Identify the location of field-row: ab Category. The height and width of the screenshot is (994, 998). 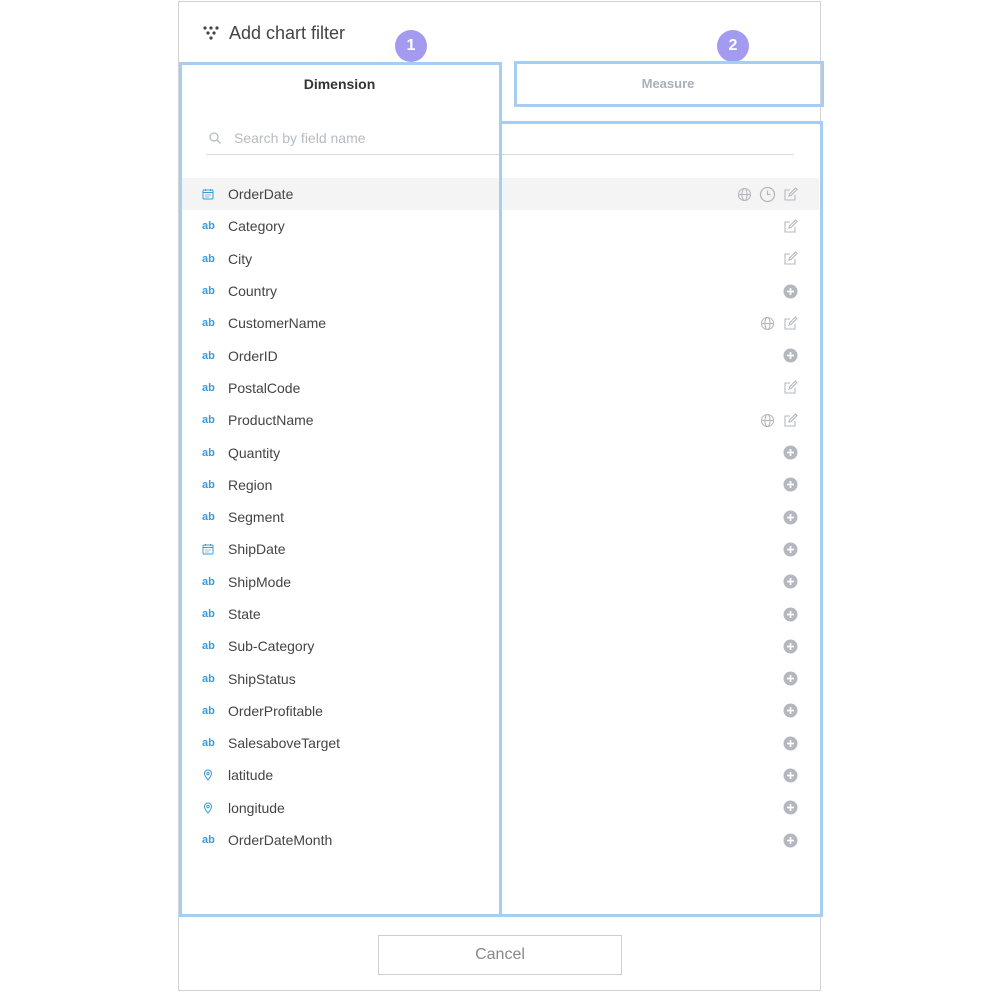
(500, 226).